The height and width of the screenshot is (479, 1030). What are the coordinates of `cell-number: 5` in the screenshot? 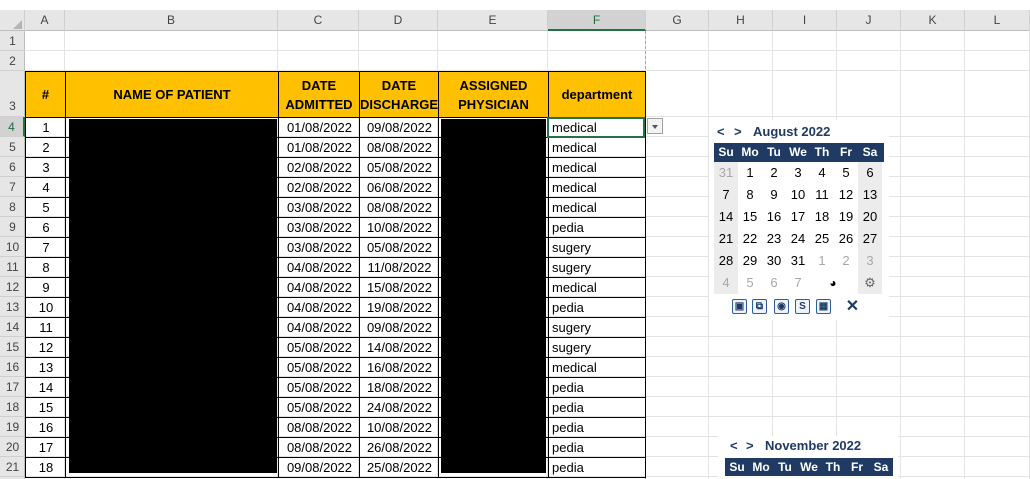 It's located at (45, 208).